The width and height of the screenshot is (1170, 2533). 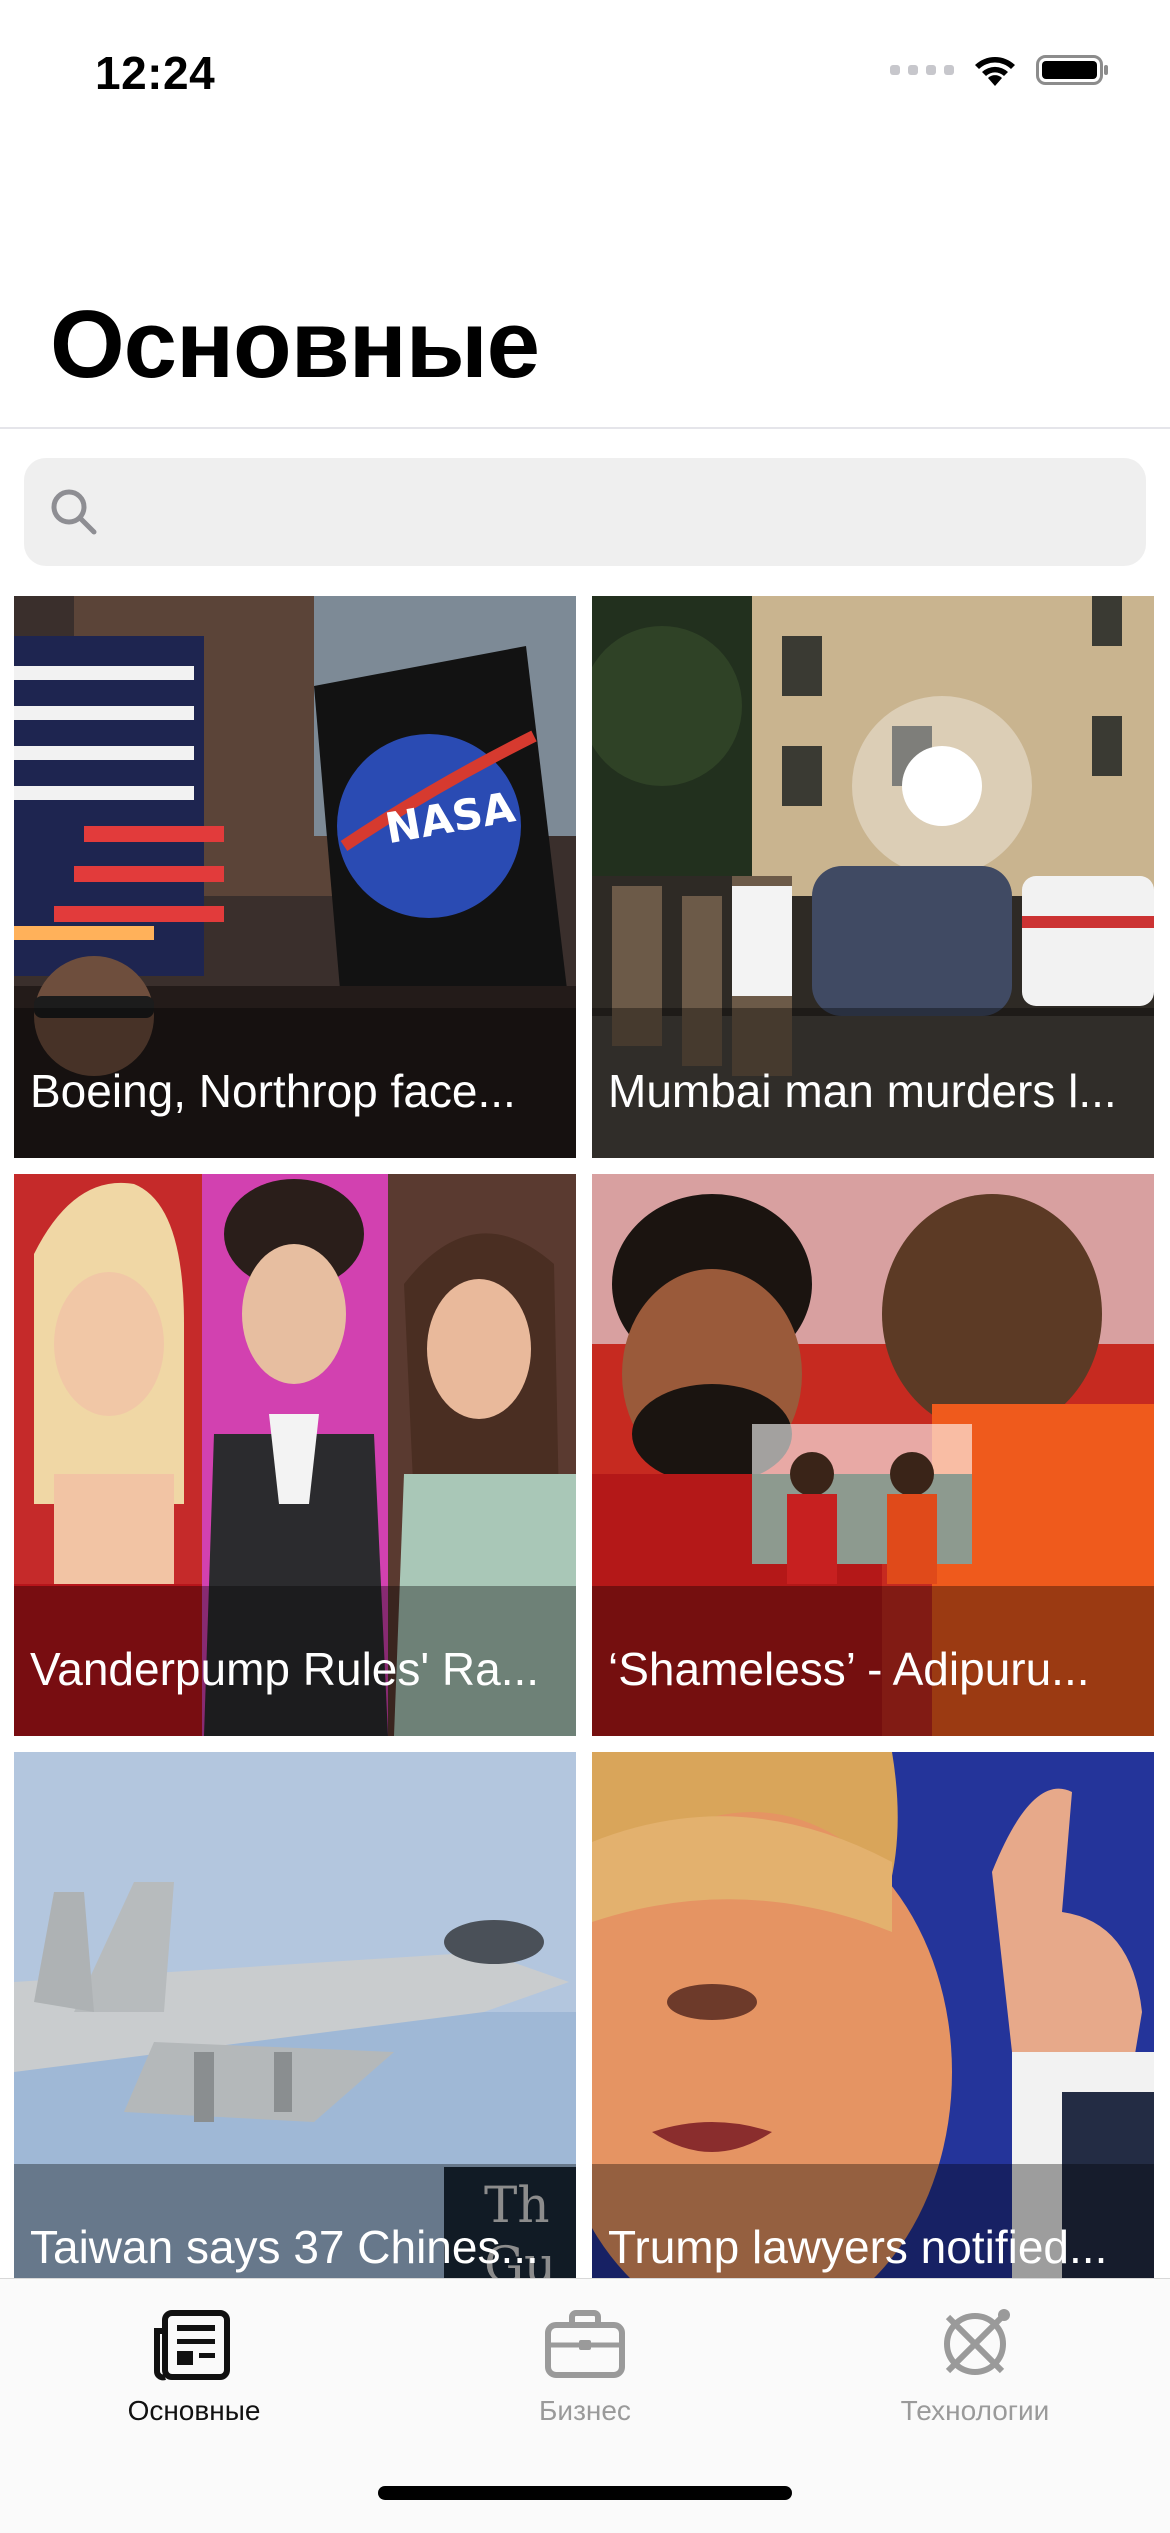 I want to click on battery-icon, so click(x=1072, y=70).